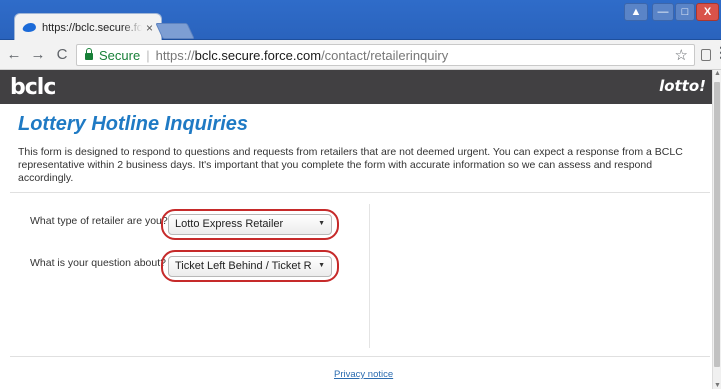 The width and height of the screenshot is (721, 389). I want to click on question-about-value: Ticket Left Behind / Ticket Returned, so click(243, 266).